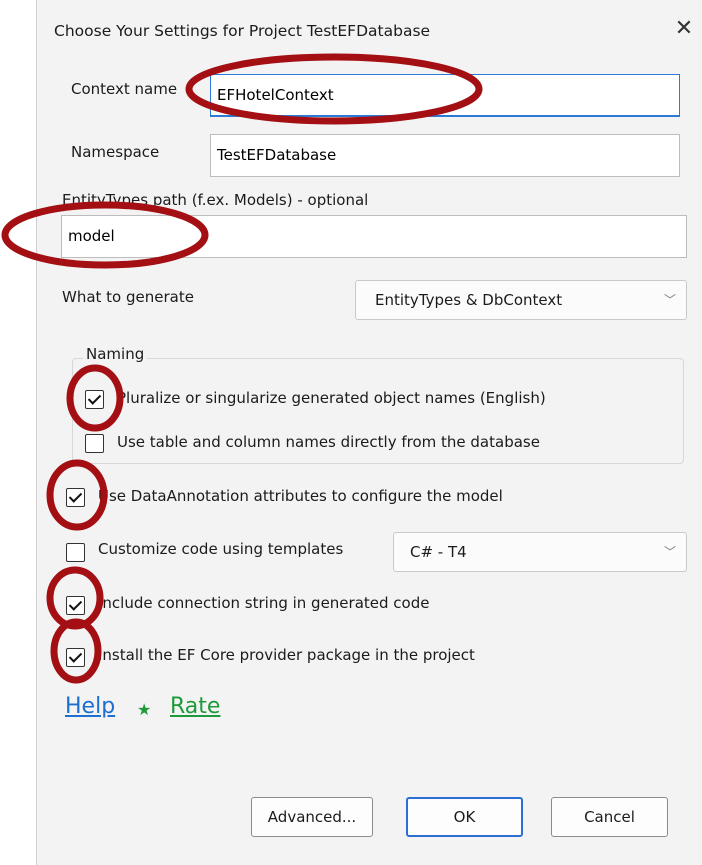 This screenshot has width=702, height=865. What do you see at coordinates (94, 443) in the screenshot?
I see `use-db-names-checkbox` at bounding box center [94, 443].